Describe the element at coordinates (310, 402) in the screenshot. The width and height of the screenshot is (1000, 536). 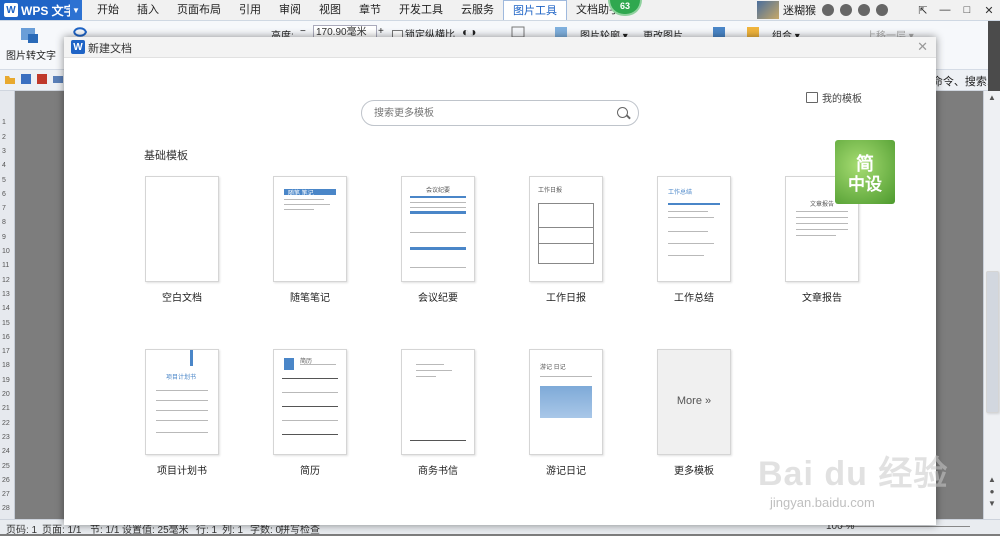
I see `template-thumbnail: 简历` at that location.